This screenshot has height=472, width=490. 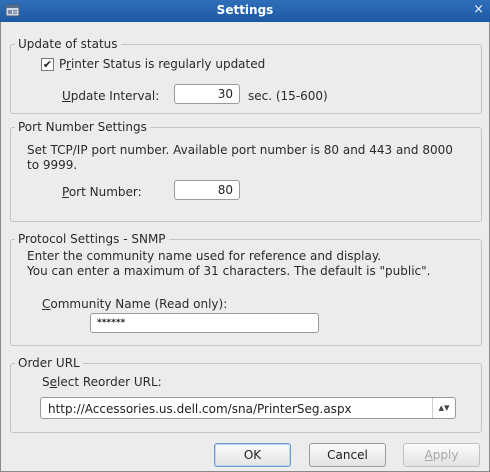 I want to click on title-bar: Settings ×, so click(x=245, y=11).